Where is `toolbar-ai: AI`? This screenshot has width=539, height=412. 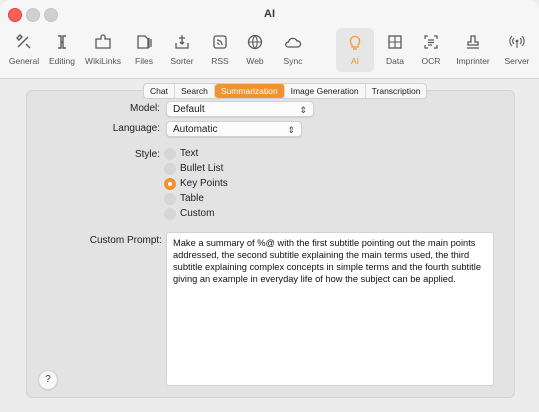
toolbar-ai: AI is located at coordinates (355, 50).